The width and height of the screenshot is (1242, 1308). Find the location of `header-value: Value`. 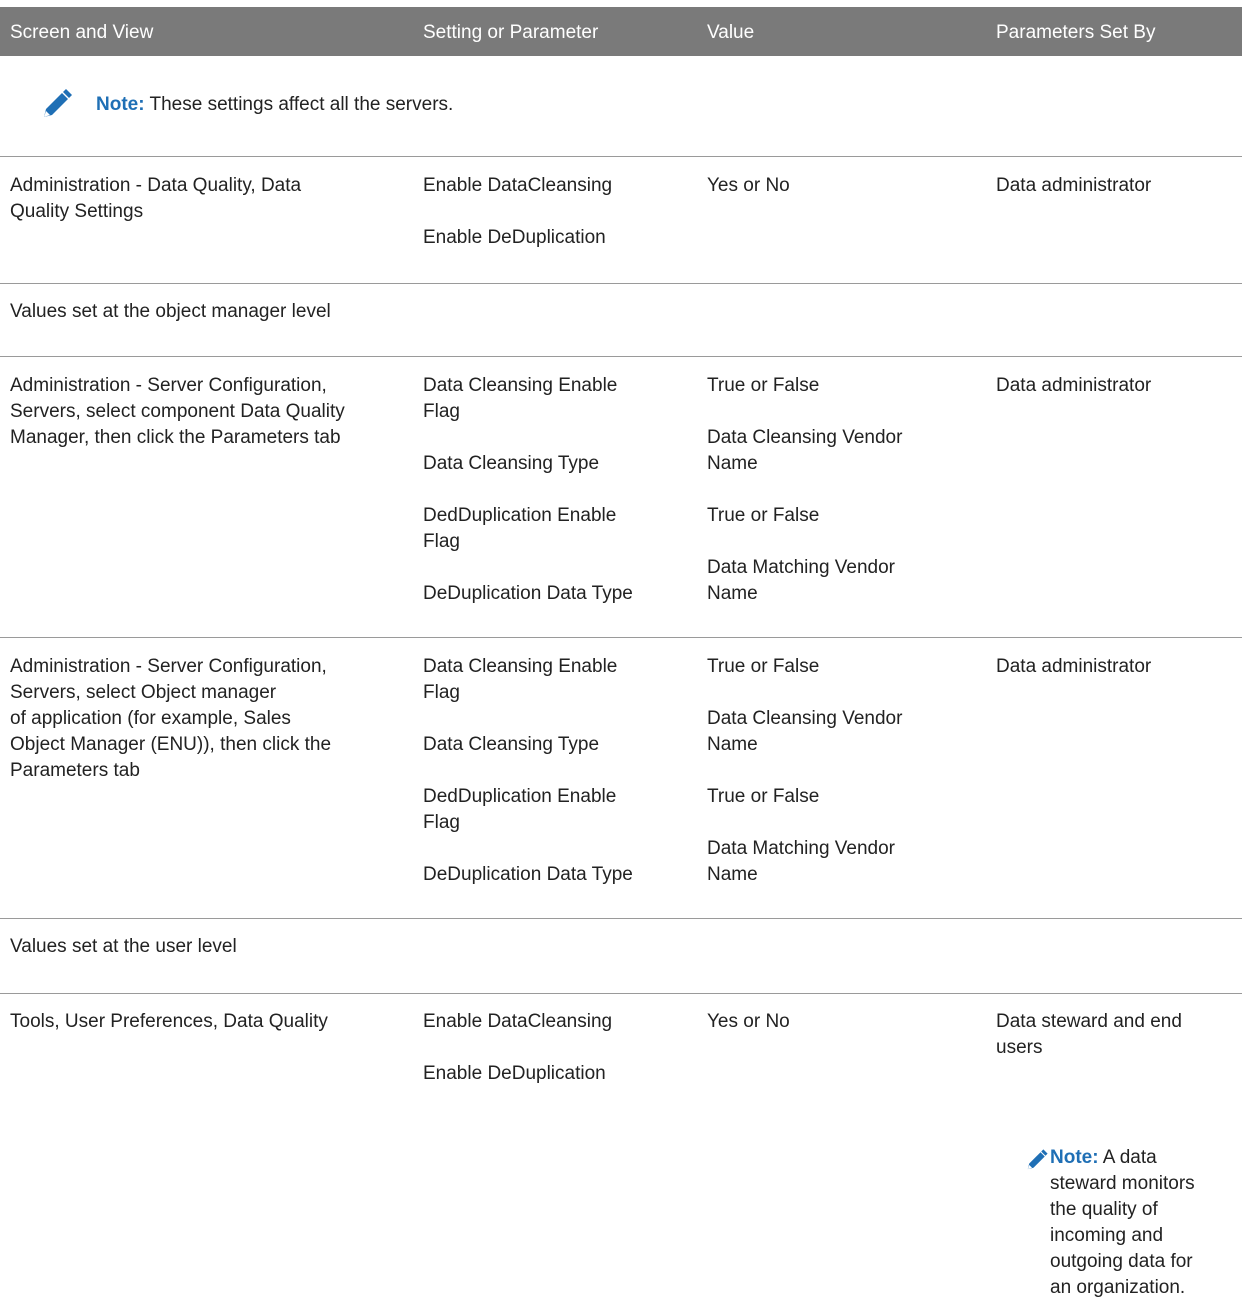

header-value: Value is located at coordinates (731, 32).